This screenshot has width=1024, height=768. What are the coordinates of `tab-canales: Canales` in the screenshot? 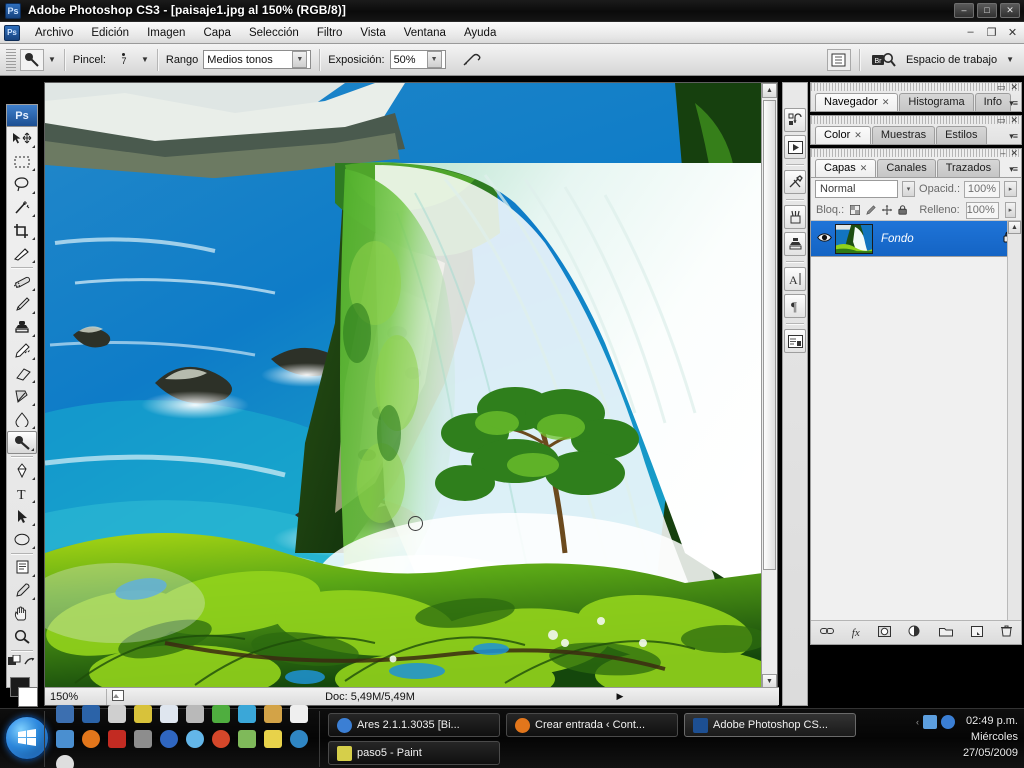 It's located at (906, 168).